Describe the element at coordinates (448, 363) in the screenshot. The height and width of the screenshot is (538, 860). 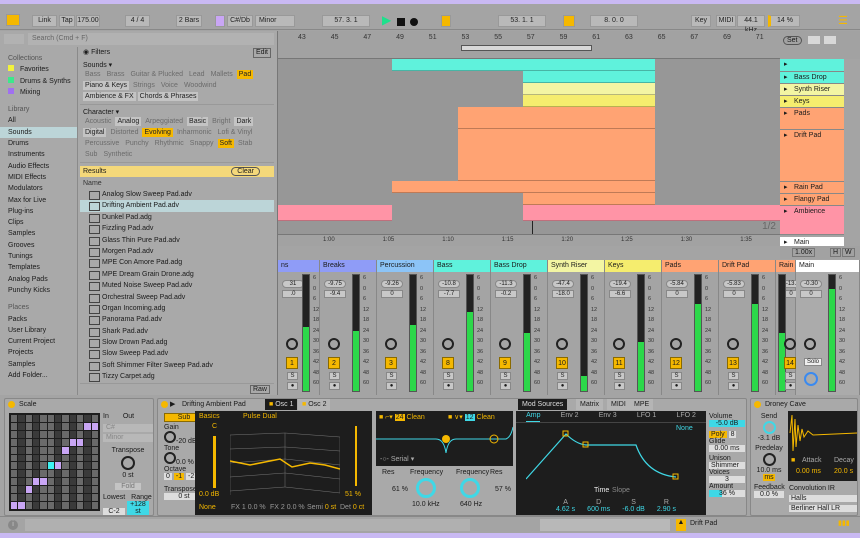
I see `track-activator-button: 8` at that location.